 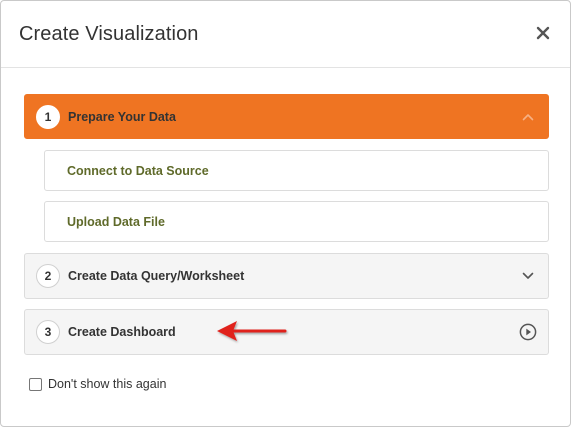 What do you see at coordinates (122, 332) in the screenshot?
I see `step-label: Create Dashboard` at bounding box center [122, 332].